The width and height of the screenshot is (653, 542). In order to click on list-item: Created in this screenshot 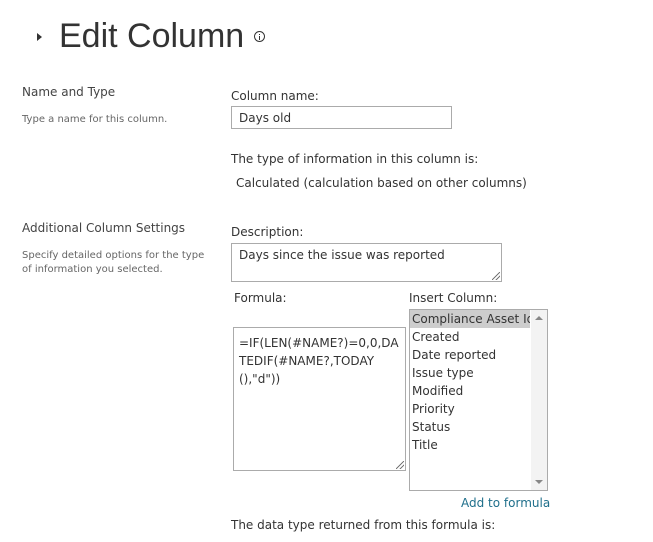, I will do `click(470, 337)`.